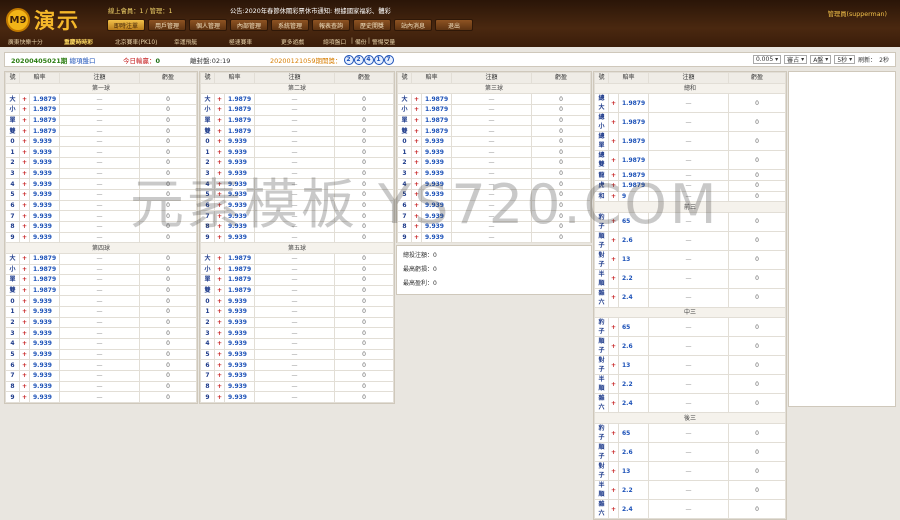 The height and width of the screenshot is (520, 900). I want to click on subnav-total: 總項盤口, so click(334, 41).